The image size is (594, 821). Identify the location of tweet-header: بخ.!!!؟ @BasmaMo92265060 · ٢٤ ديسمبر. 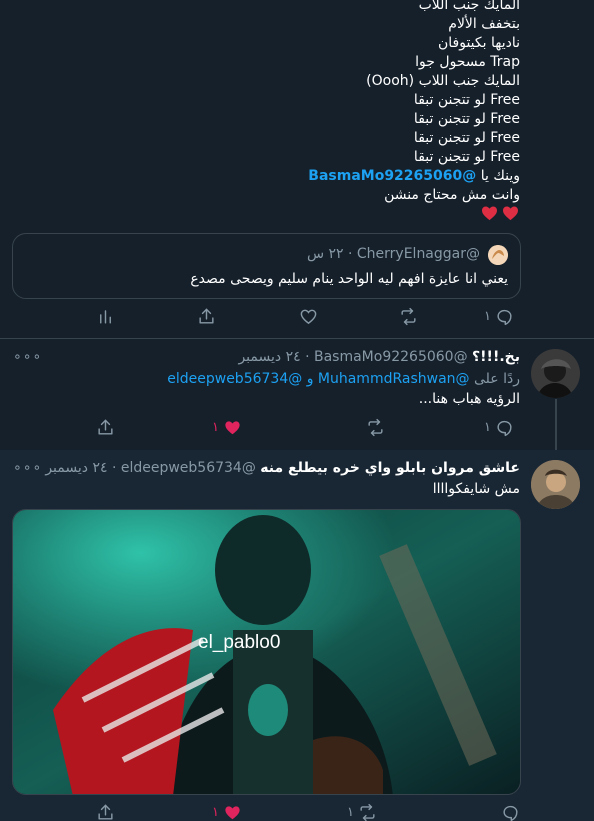
(379, 357).